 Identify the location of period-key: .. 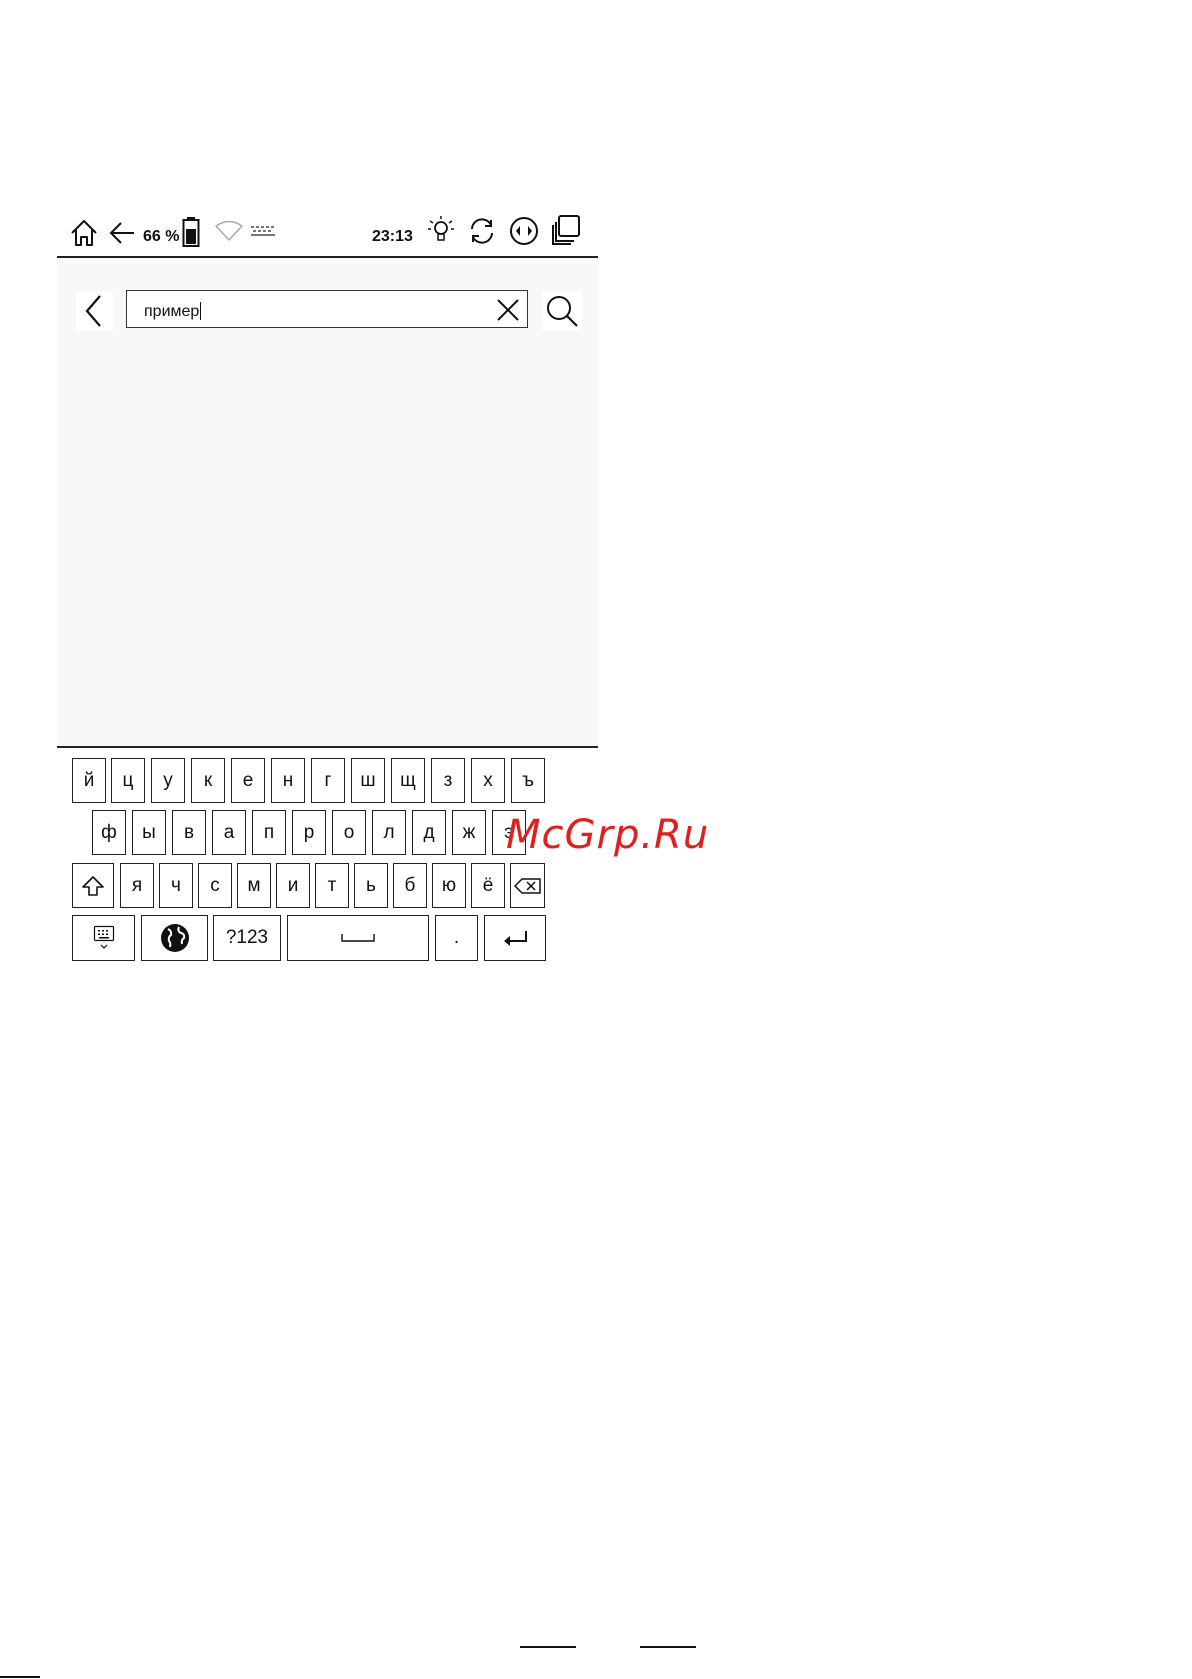
(456, 938).